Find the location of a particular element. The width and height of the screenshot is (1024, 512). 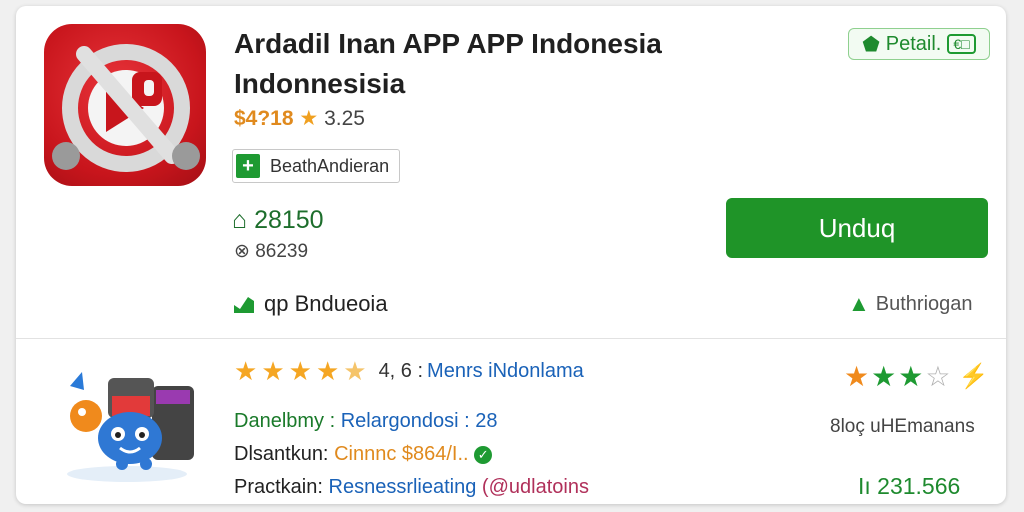

feature-right: ▲ Buthriogan is located at coordinates (910, 304).